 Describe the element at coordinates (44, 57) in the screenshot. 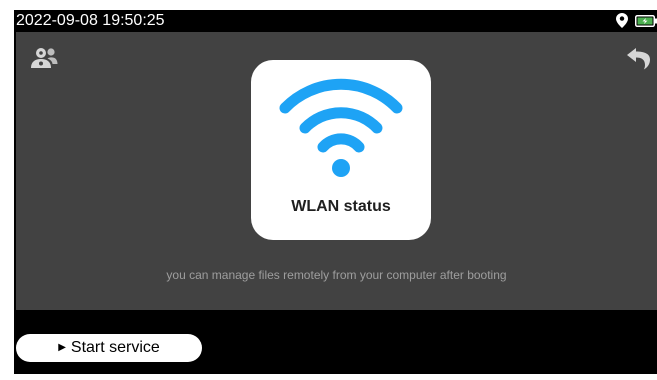

I see `users-icon` at that location.